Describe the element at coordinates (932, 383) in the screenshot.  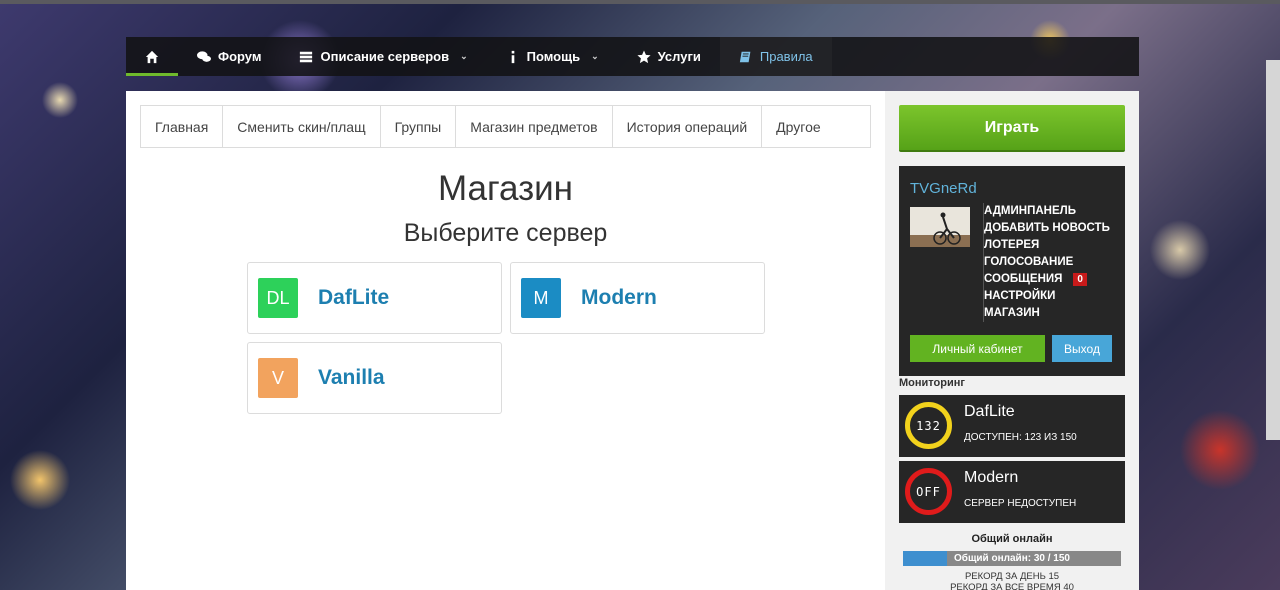
I see `monitoring-heading: Мониторинг` at that location.